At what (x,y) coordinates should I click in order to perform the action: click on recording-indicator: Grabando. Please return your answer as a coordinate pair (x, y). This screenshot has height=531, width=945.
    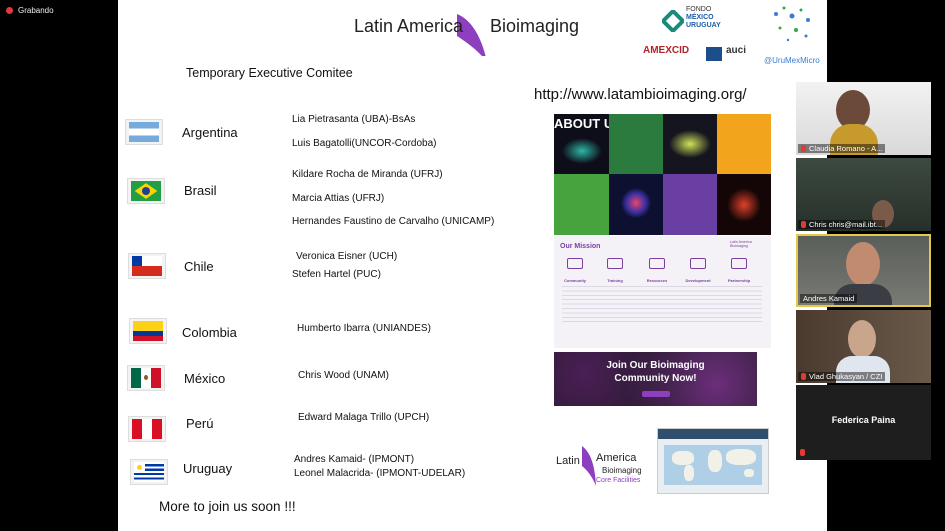
    Looking at the image, I should click on (30, 10).